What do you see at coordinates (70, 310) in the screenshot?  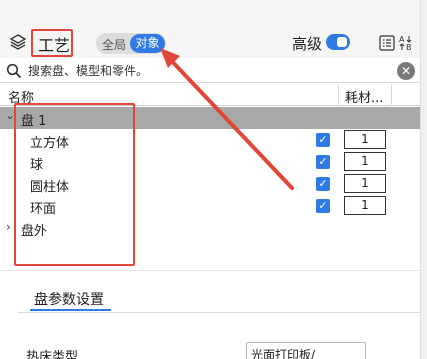 I see `active-tab-underline` at bounding box center [70, 310].